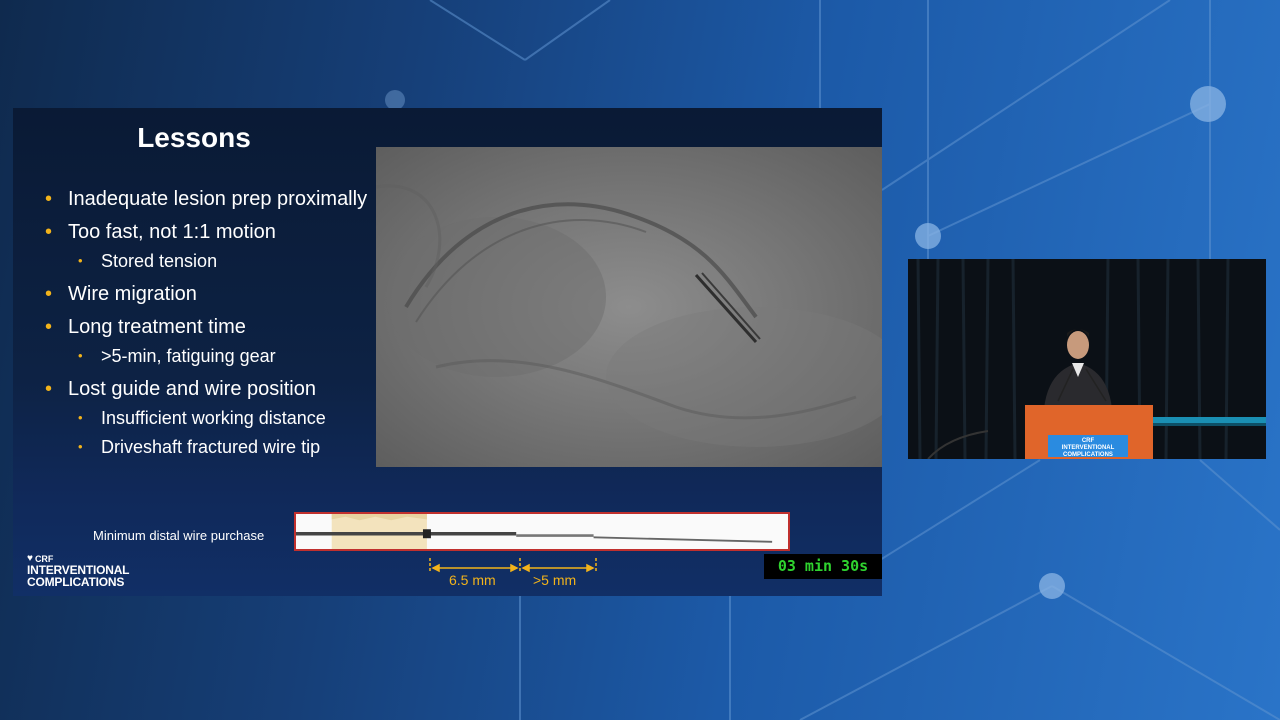  I want to click on wire-diagram, so click(542, 531).